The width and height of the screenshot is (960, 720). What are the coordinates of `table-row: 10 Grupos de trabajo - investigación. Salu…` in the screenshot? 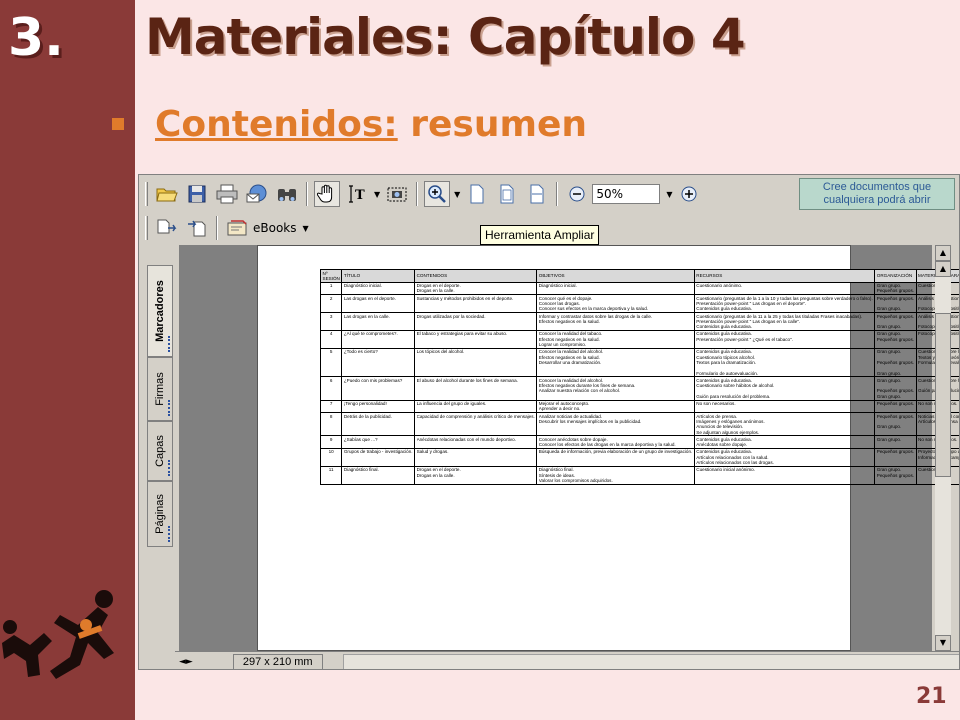 It's located at (639, 457).